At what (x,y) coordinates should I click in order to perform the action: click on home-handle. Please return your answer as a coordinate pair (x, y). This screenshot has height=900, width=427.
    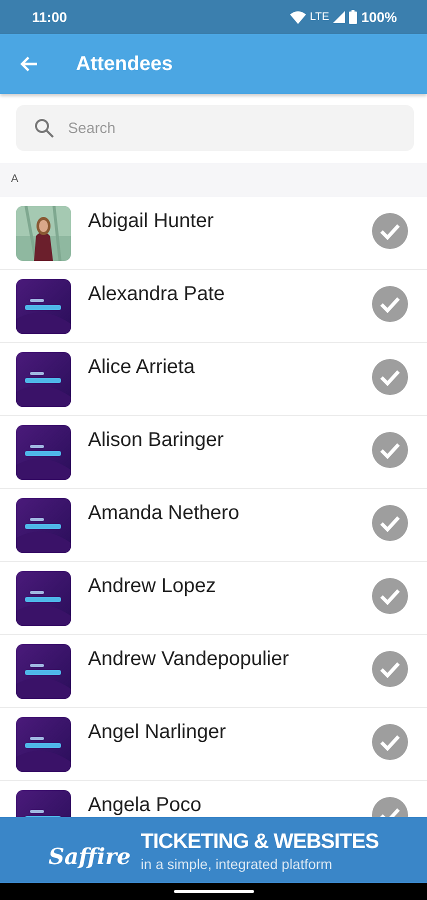
    Looking at the image, I should click on (214, 891).